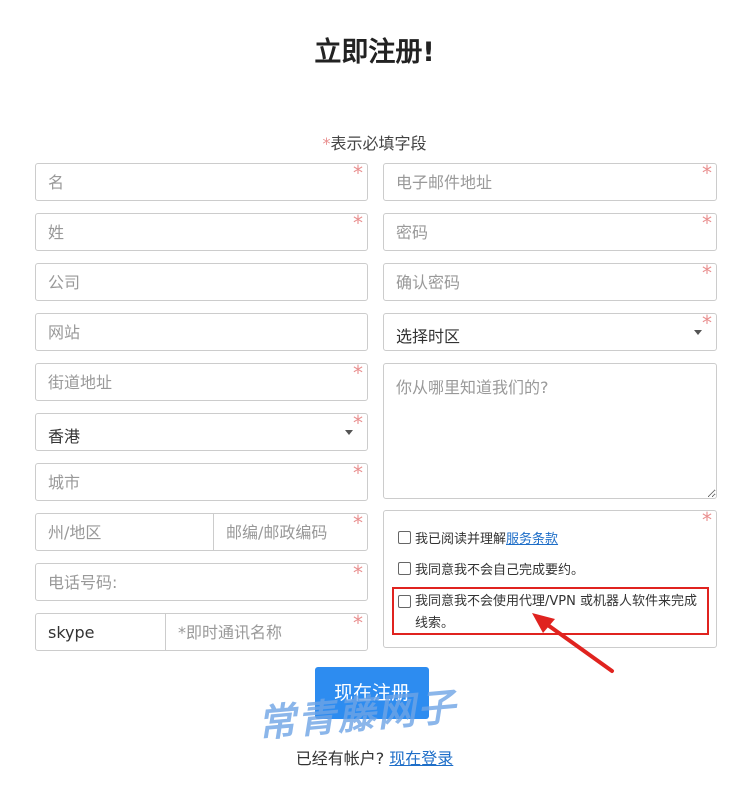 This screenshot has height=785, width=749. I want to click on last-name-field: *, so click(201, 232).